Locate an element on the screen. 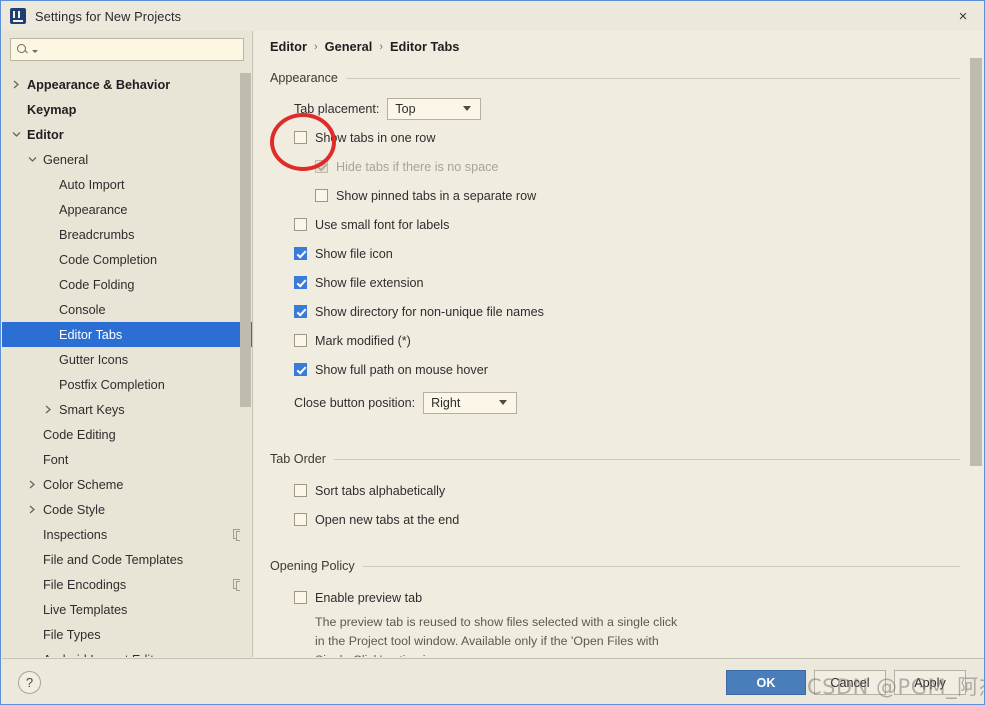 The height and width of the screenshot is (705, 985). sidebar-item-label: Keymap is located at coordinates (52, 109).